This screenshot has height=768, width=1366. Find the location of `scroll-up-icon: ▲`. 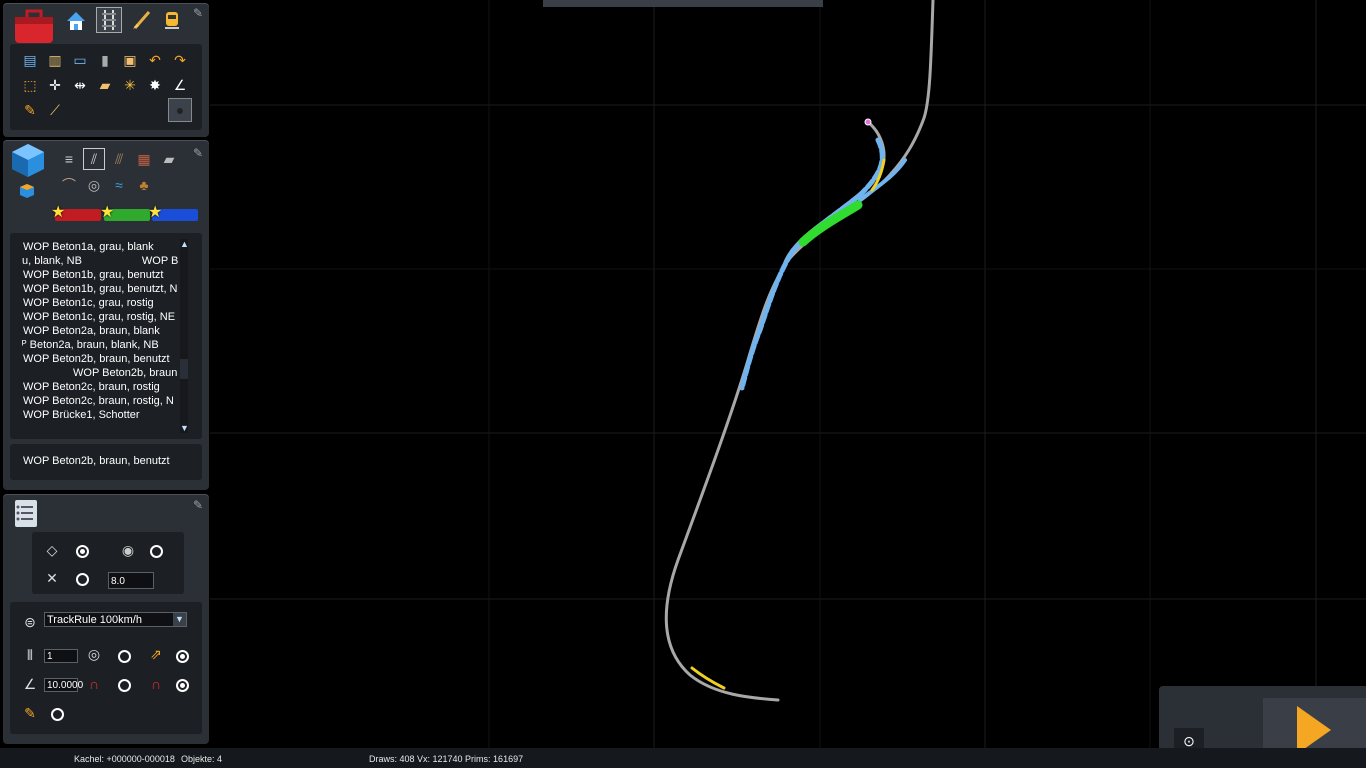

scroll-up-icon: ▲ is located at coordinates (184, 244).